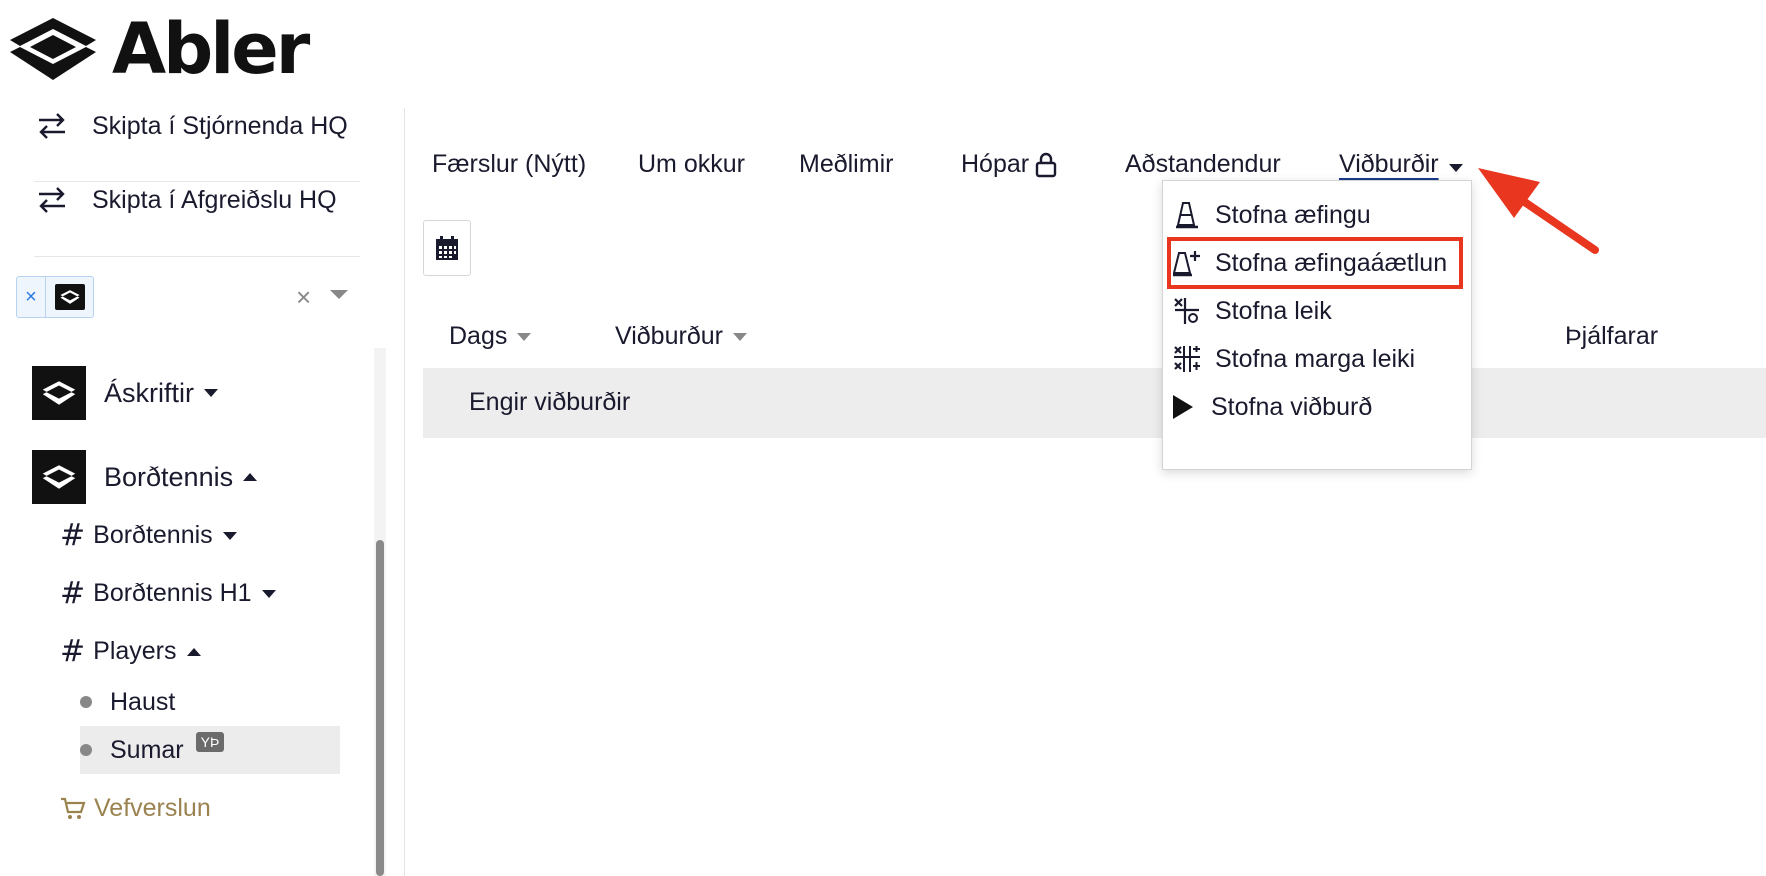  Describe the element at coordinates (211, 49) in the screenshot. I see `logo-wordmark: Abler` at that location.